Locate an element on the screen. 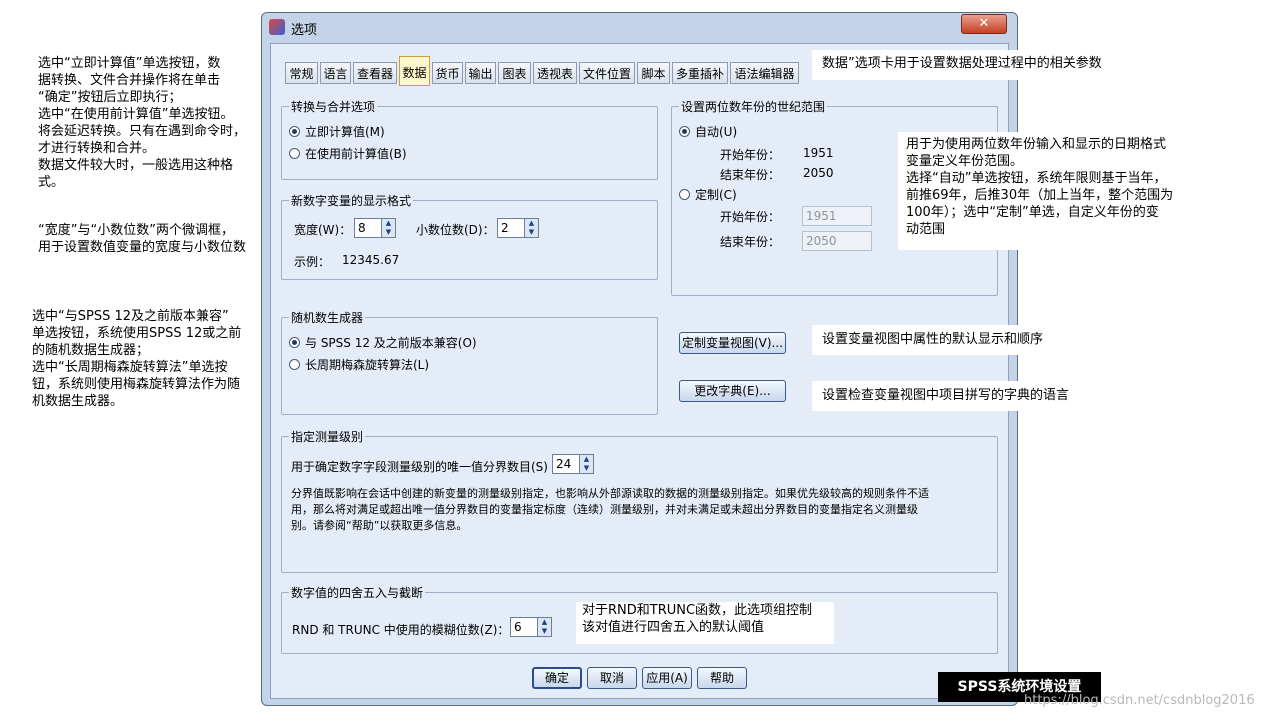 Image resolution: width=1280 pixels, height=720 pixels. custom-end-year-field: 2050 is located at coordinates (837, 241).